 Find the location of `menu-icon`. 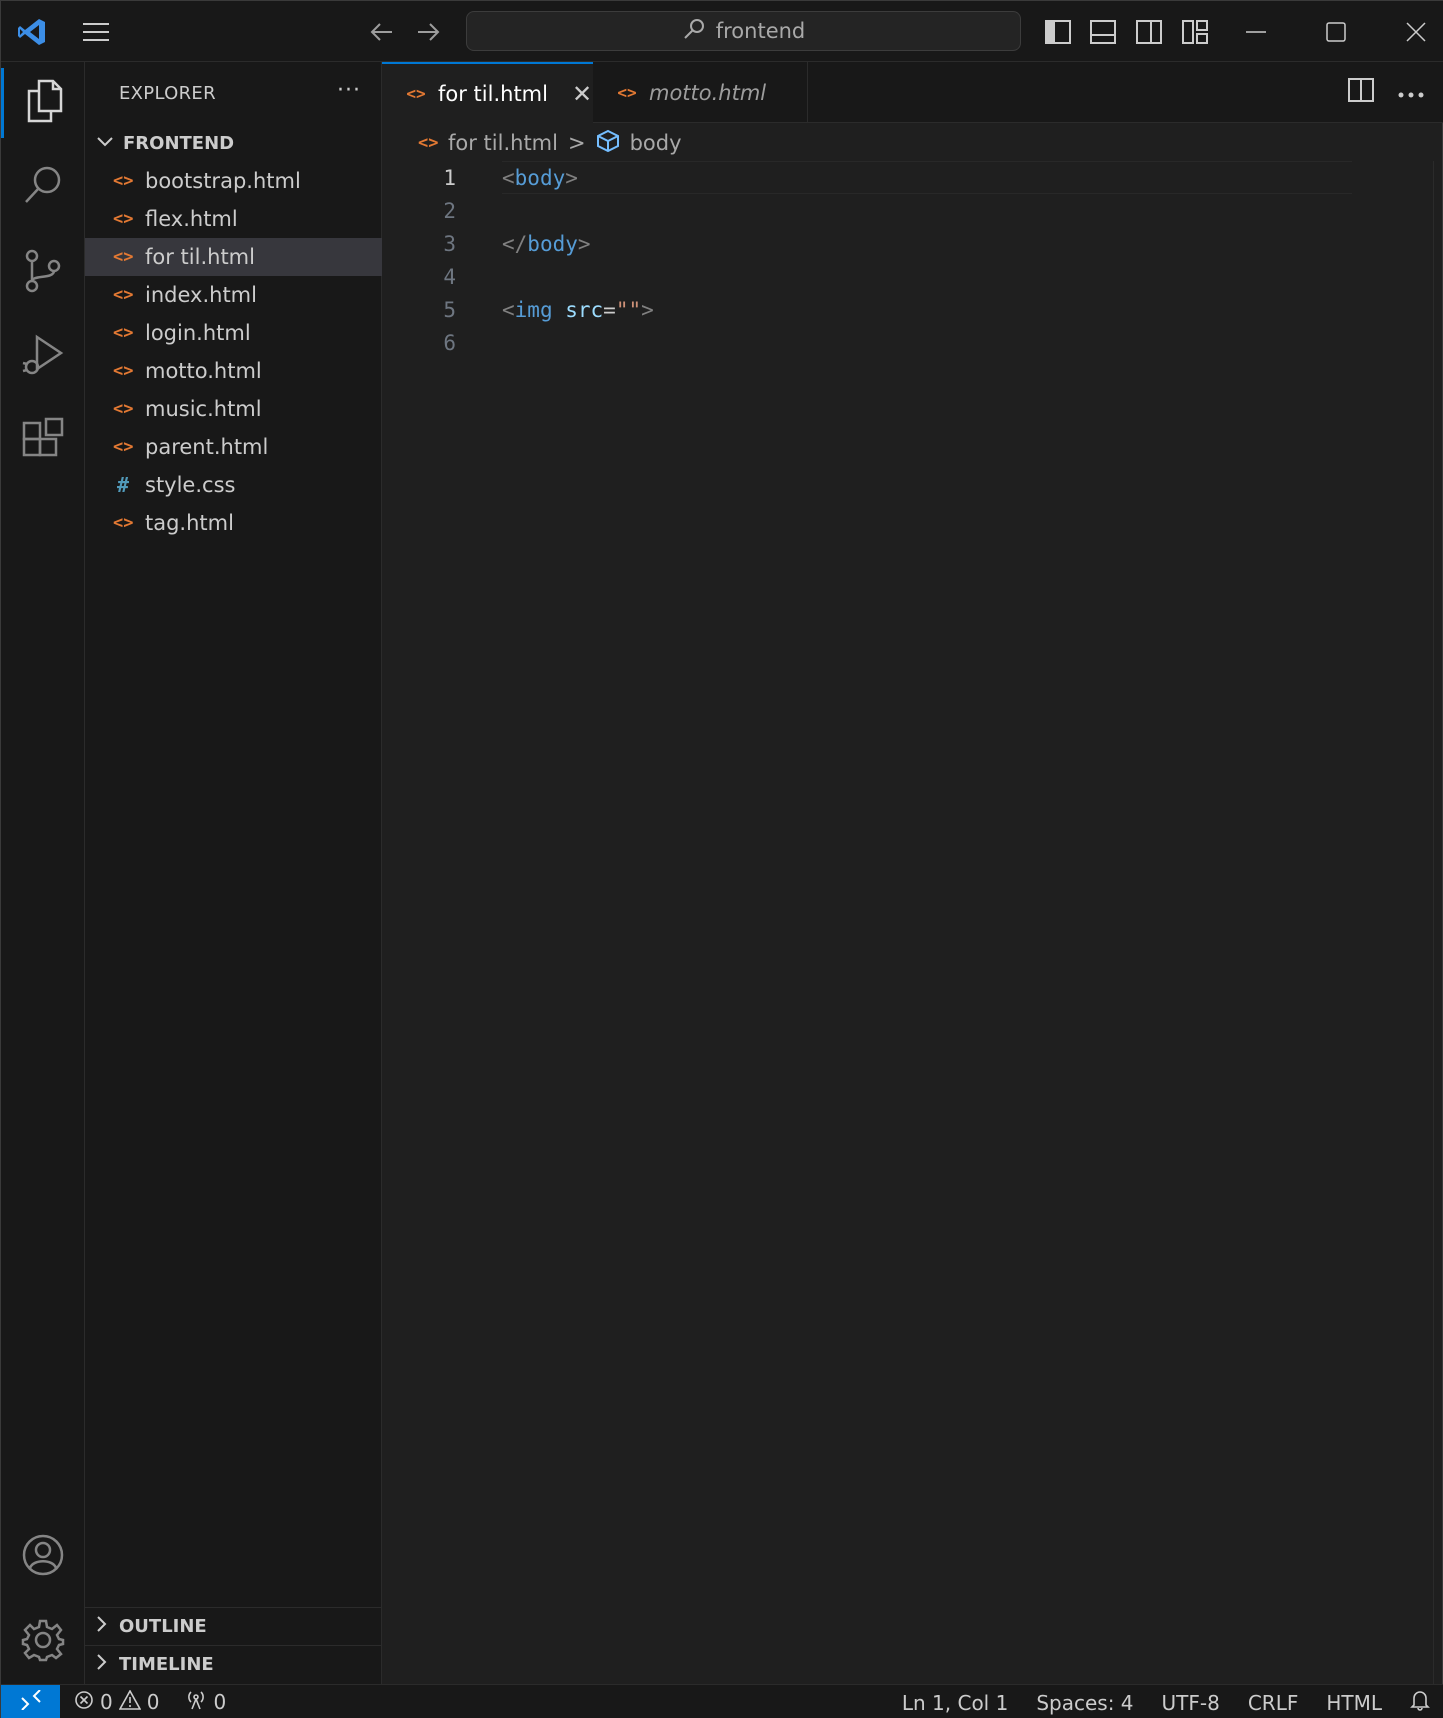

menu-icon is located at coordinates (96, 32).